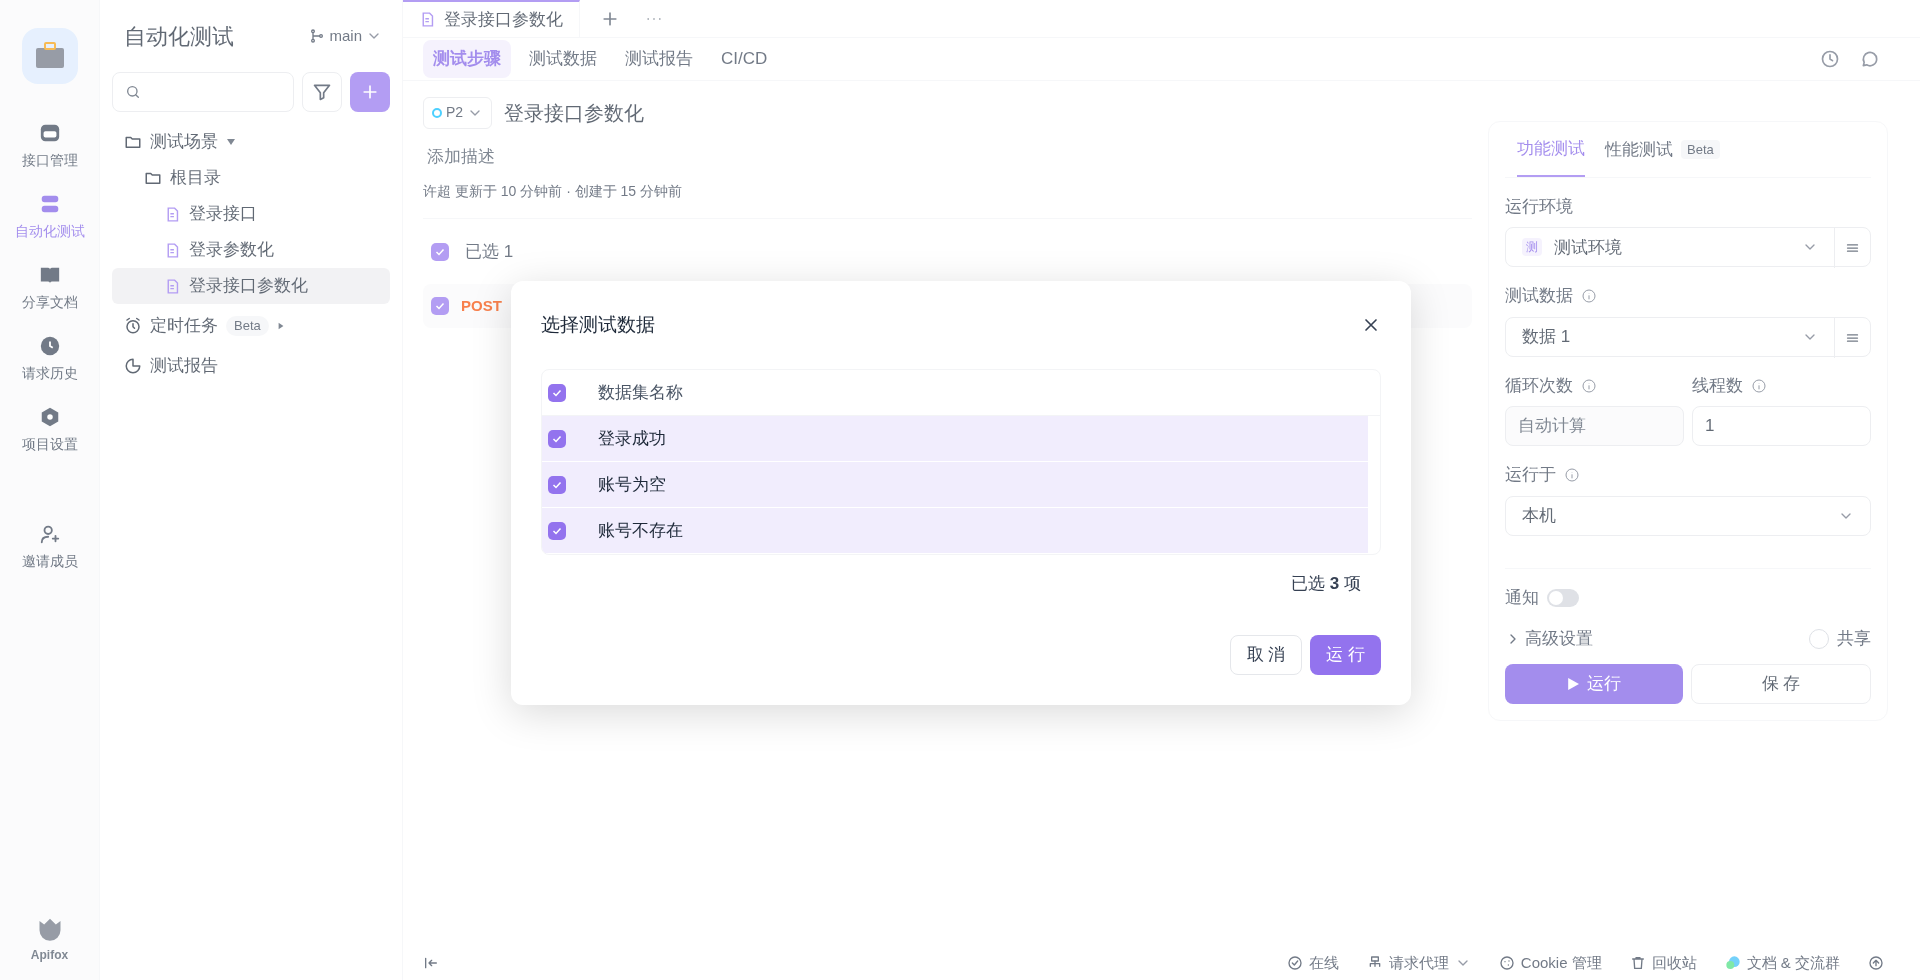 The image size is (1920, 980). Describe the element at coordinates (640, 392) in the screenshot. I see `column-header: 数据集名称` at that location.